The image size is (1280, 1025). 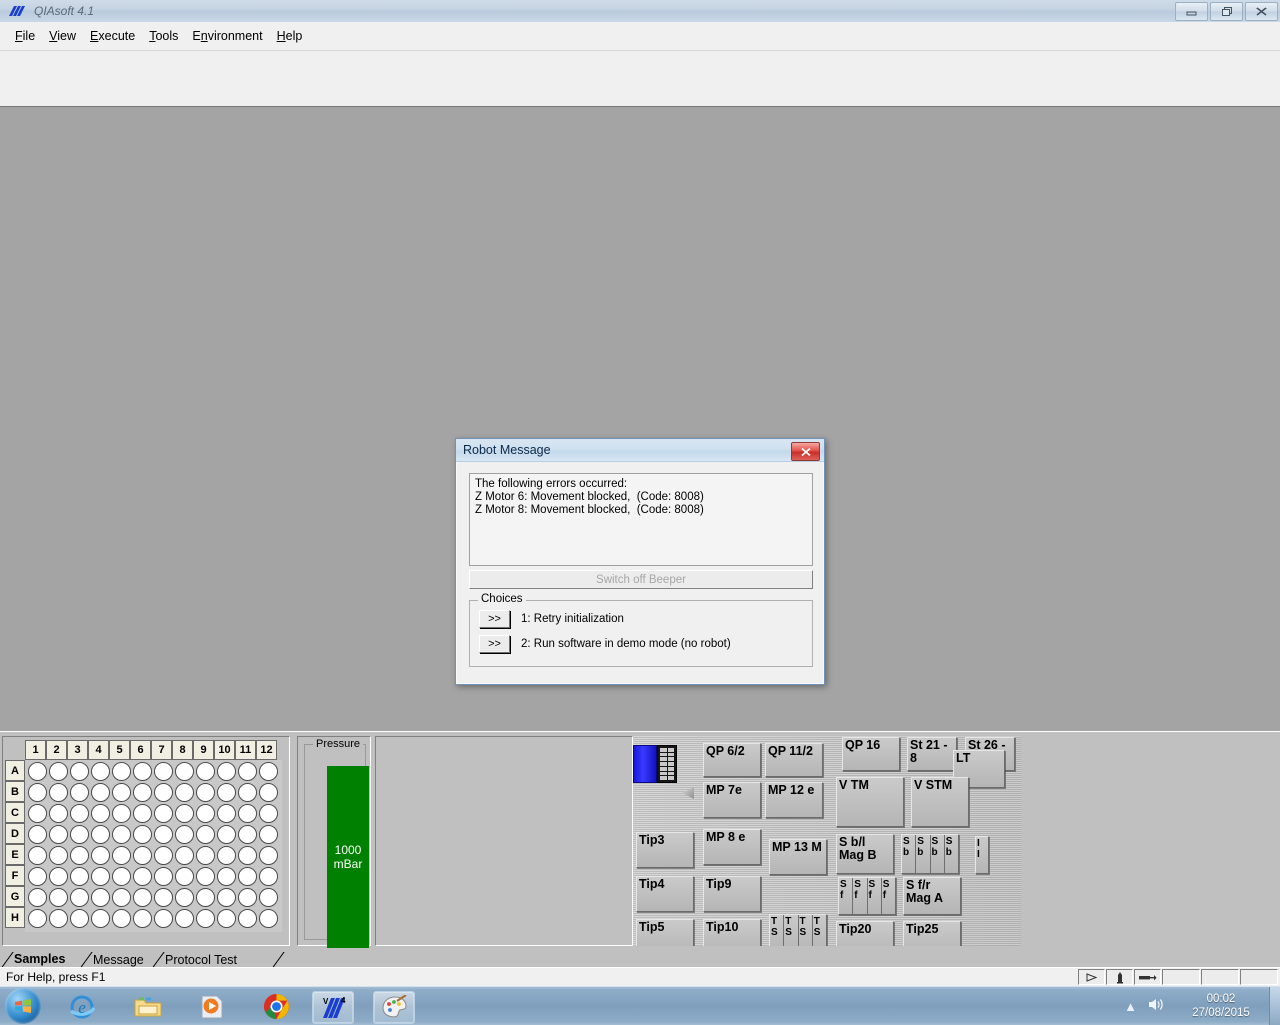 What do you see at coordinates (226, 771) in the screenshot?
I see `plate-well-A10` at bounding box center [226, 771].